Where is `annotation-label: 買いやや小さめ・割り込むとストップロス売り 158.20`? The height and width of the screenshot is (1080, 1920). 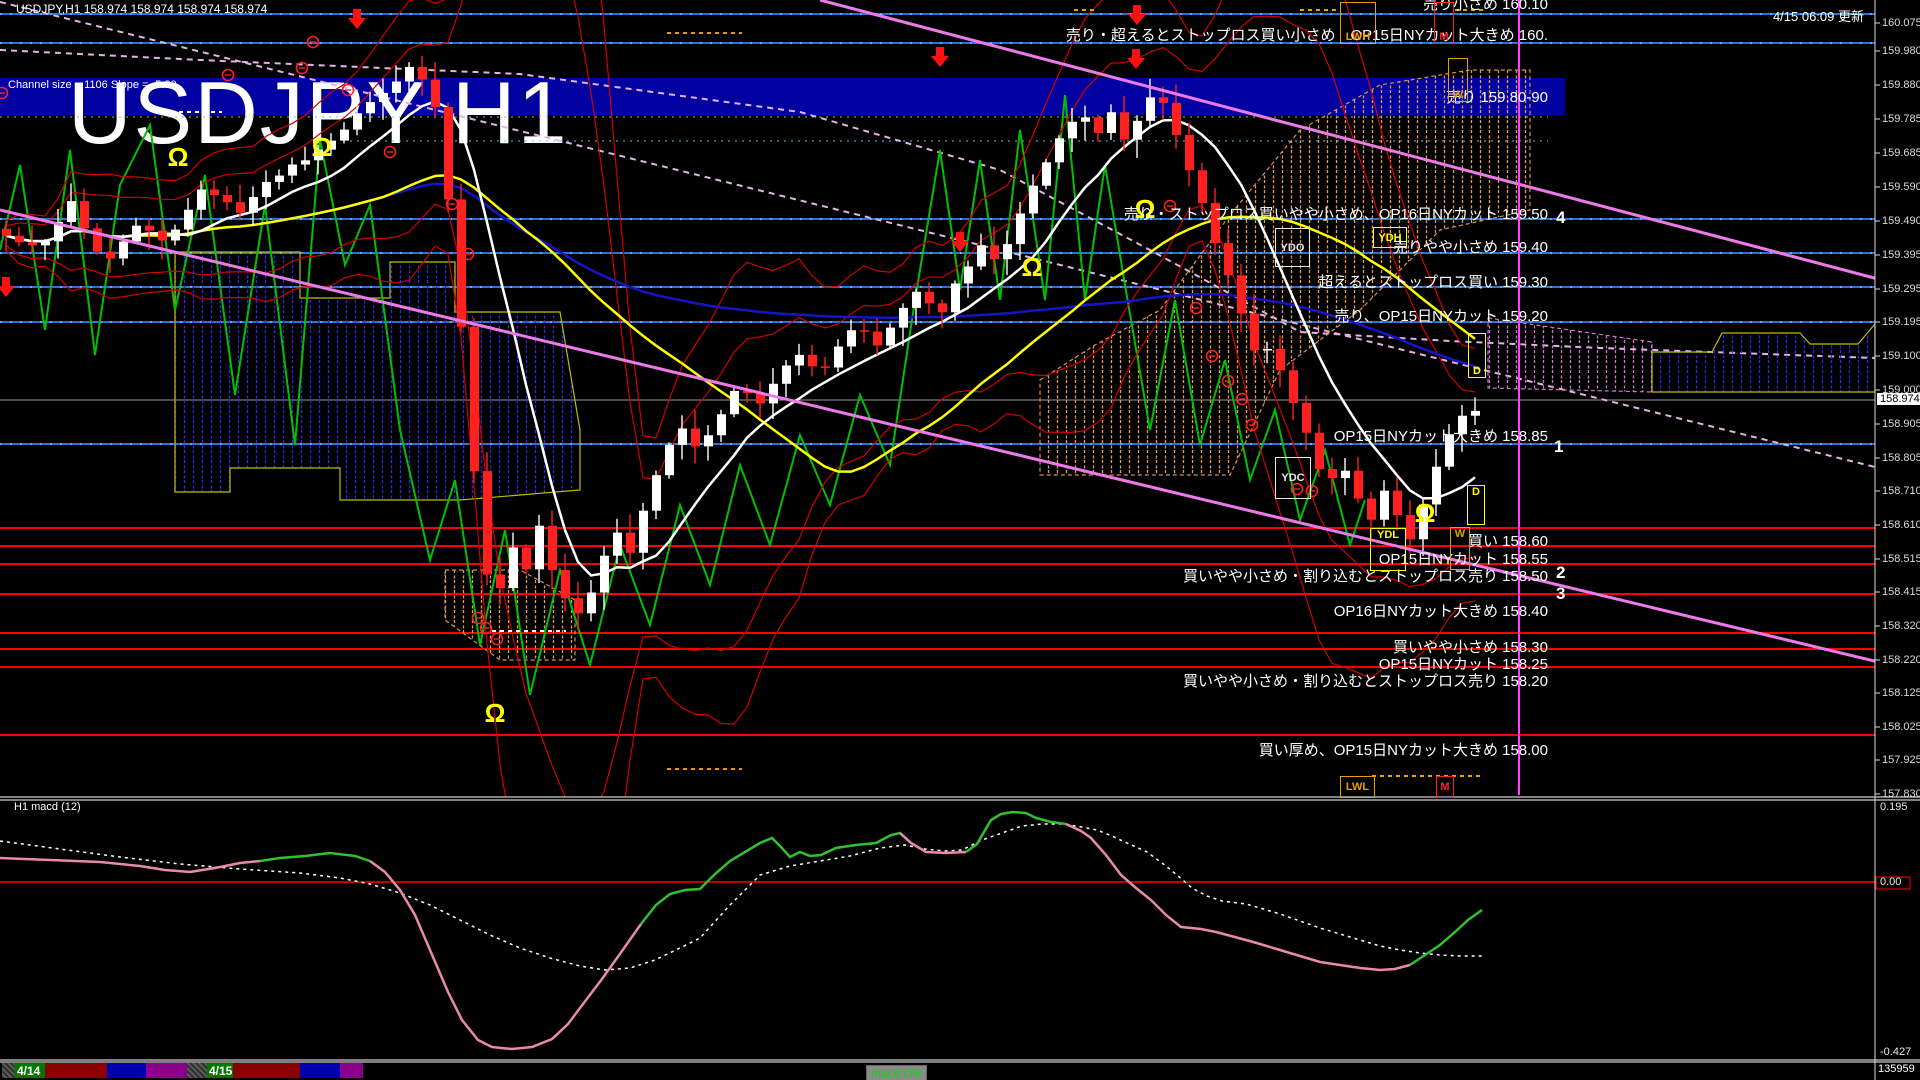 annotation-label: 買いやや小さめ・割り込むとストップロス売り 158.20 is located at coordinates (1365, 681).